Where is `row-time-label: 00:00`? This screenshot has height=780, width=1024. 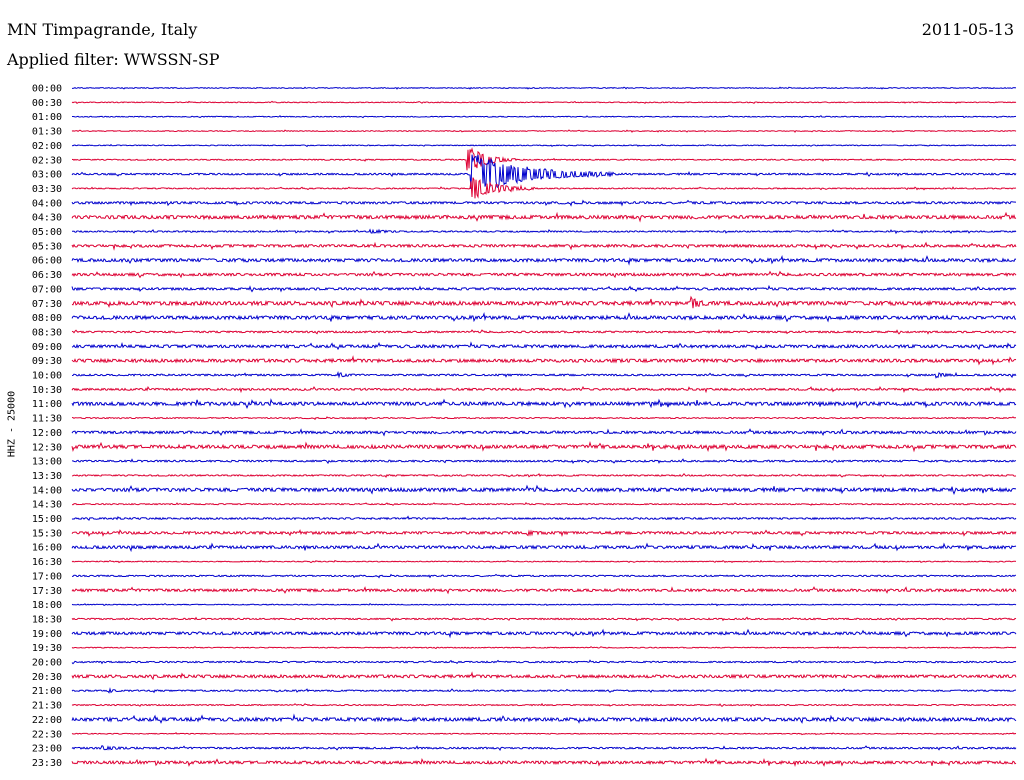
row-time-label: 00:00 is located at coordinates (47, 89).